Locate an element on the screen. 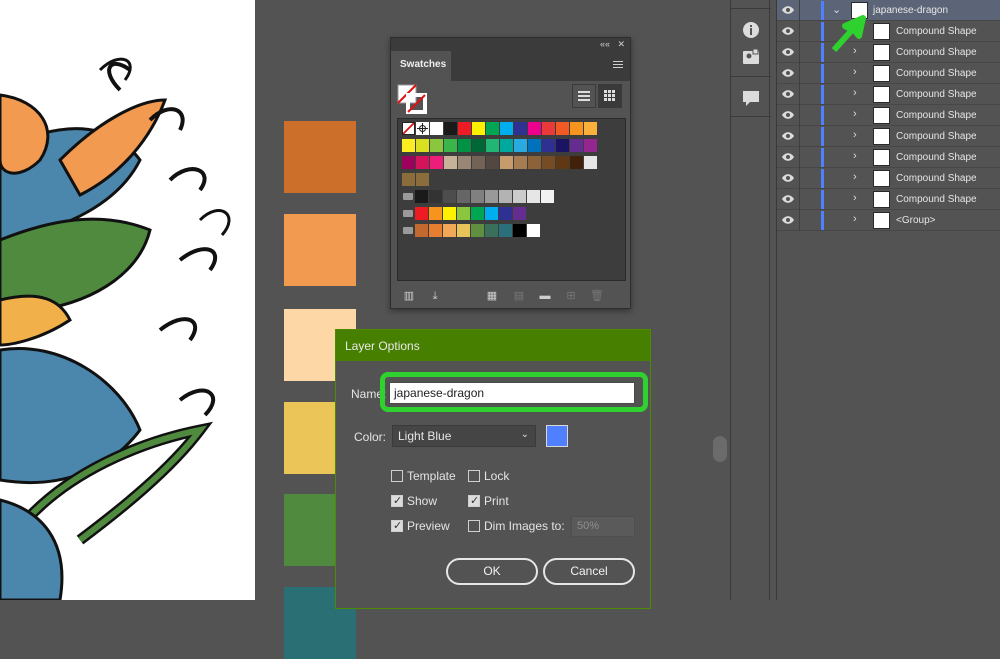 Image resolution: width=1000 pixels, height=659 pixels. dim-percentage-field: 50% is located at coordinates (603, 526).